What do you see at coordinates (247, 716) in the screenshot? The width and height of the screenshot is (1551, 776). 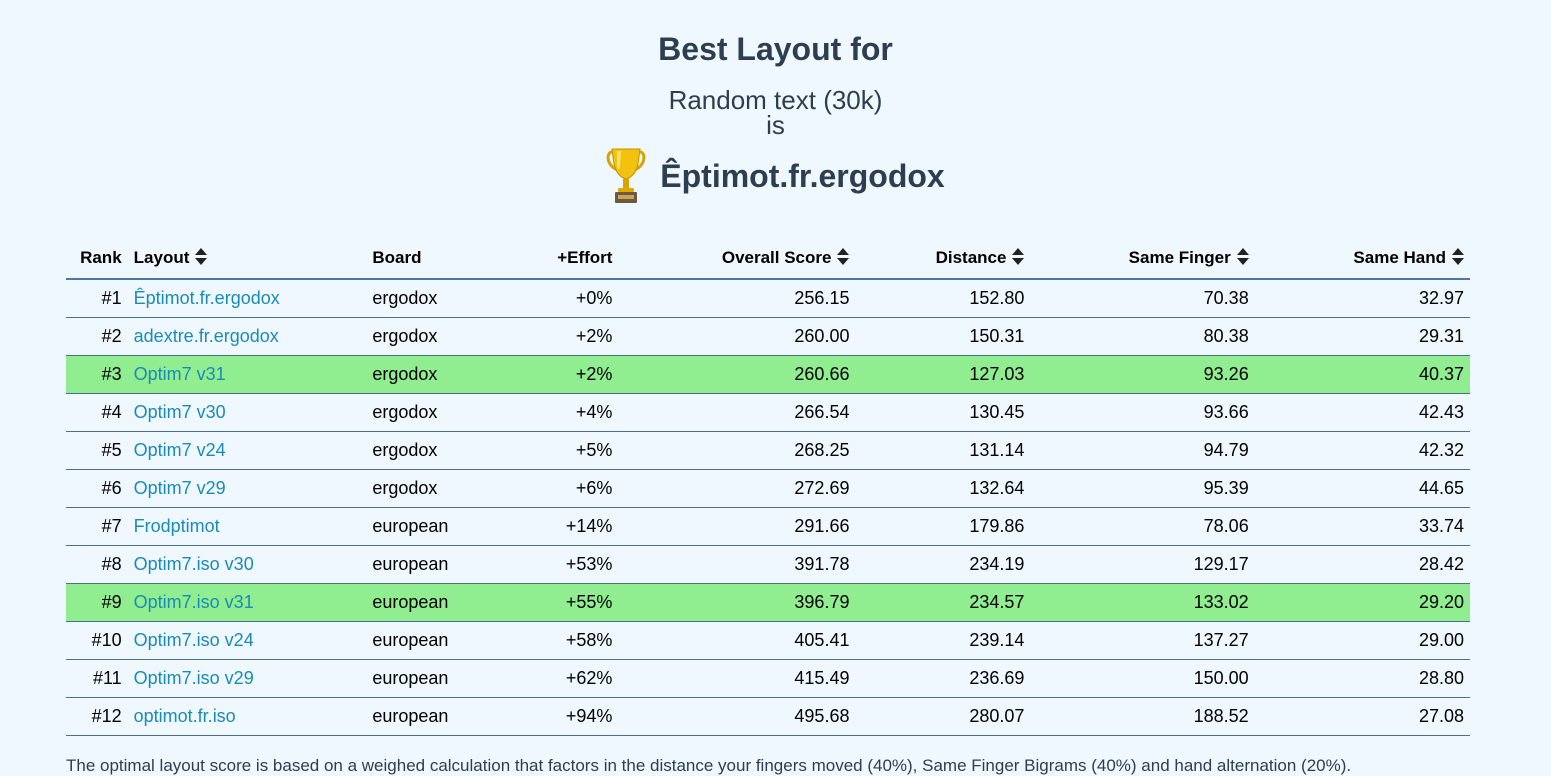 I see `layout-cell: optimot.fr.iso` at bounding box center [247, 716].